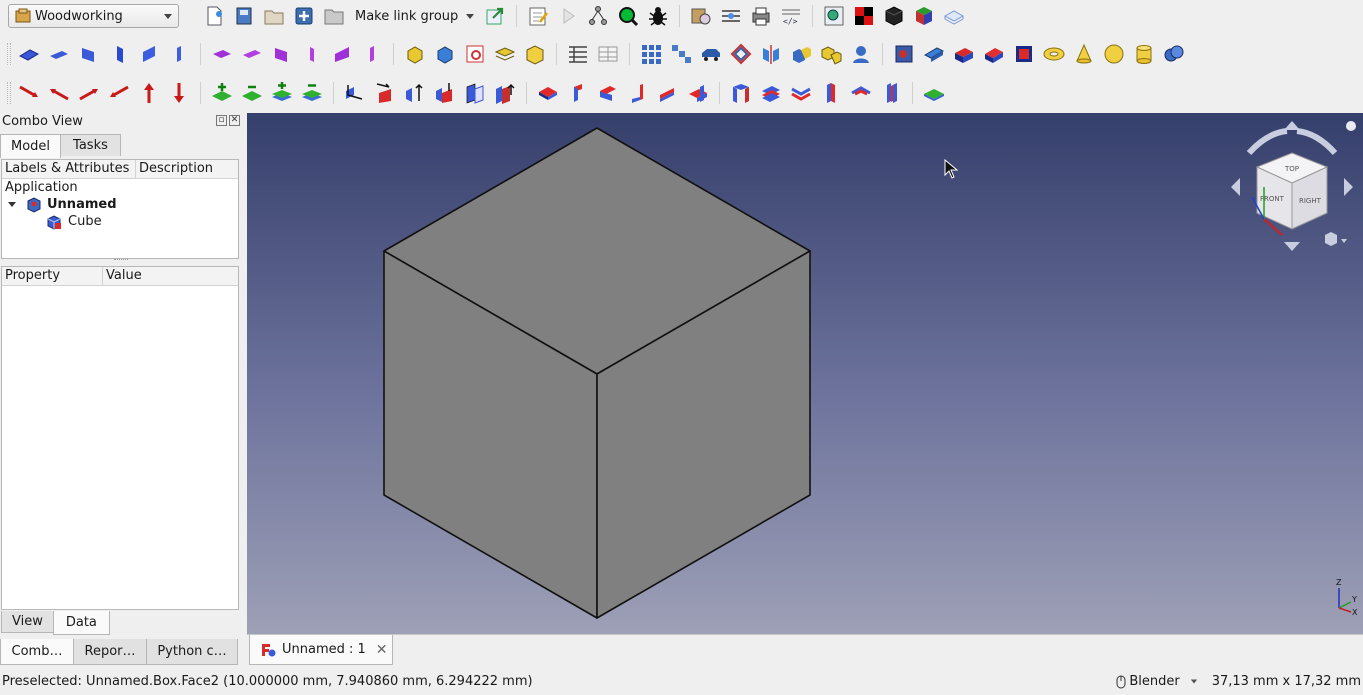  Describe the element at coordinates (334, 16) in the screenshot. I see `add-group-button` at that location.